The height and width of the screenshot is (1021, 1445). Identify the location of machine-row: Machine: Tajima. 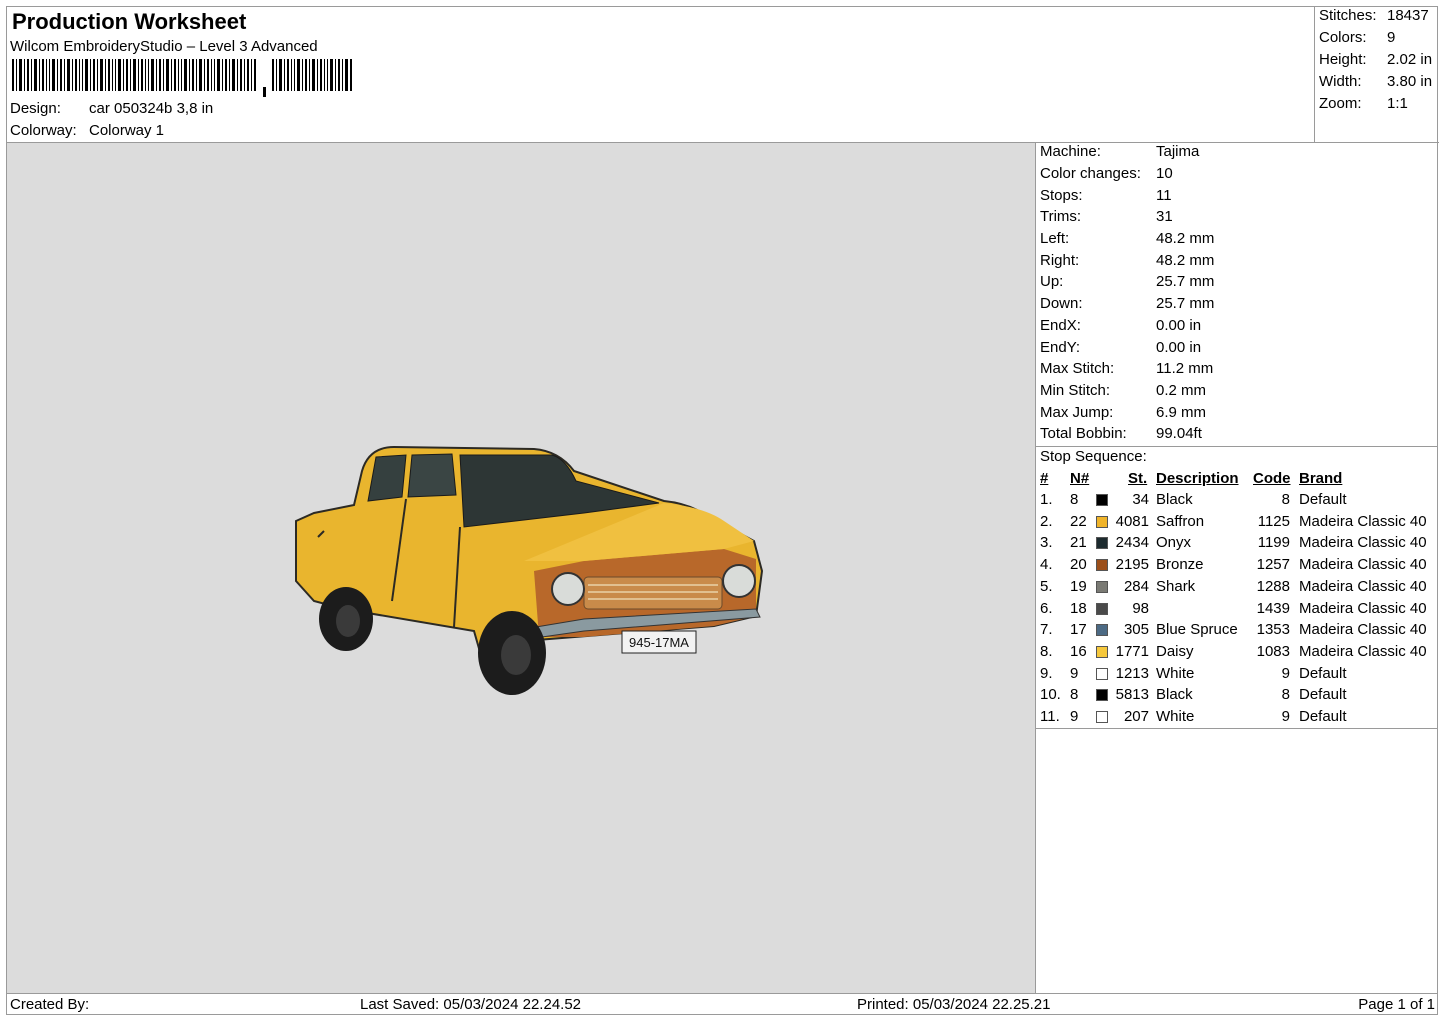
(1240, 154).